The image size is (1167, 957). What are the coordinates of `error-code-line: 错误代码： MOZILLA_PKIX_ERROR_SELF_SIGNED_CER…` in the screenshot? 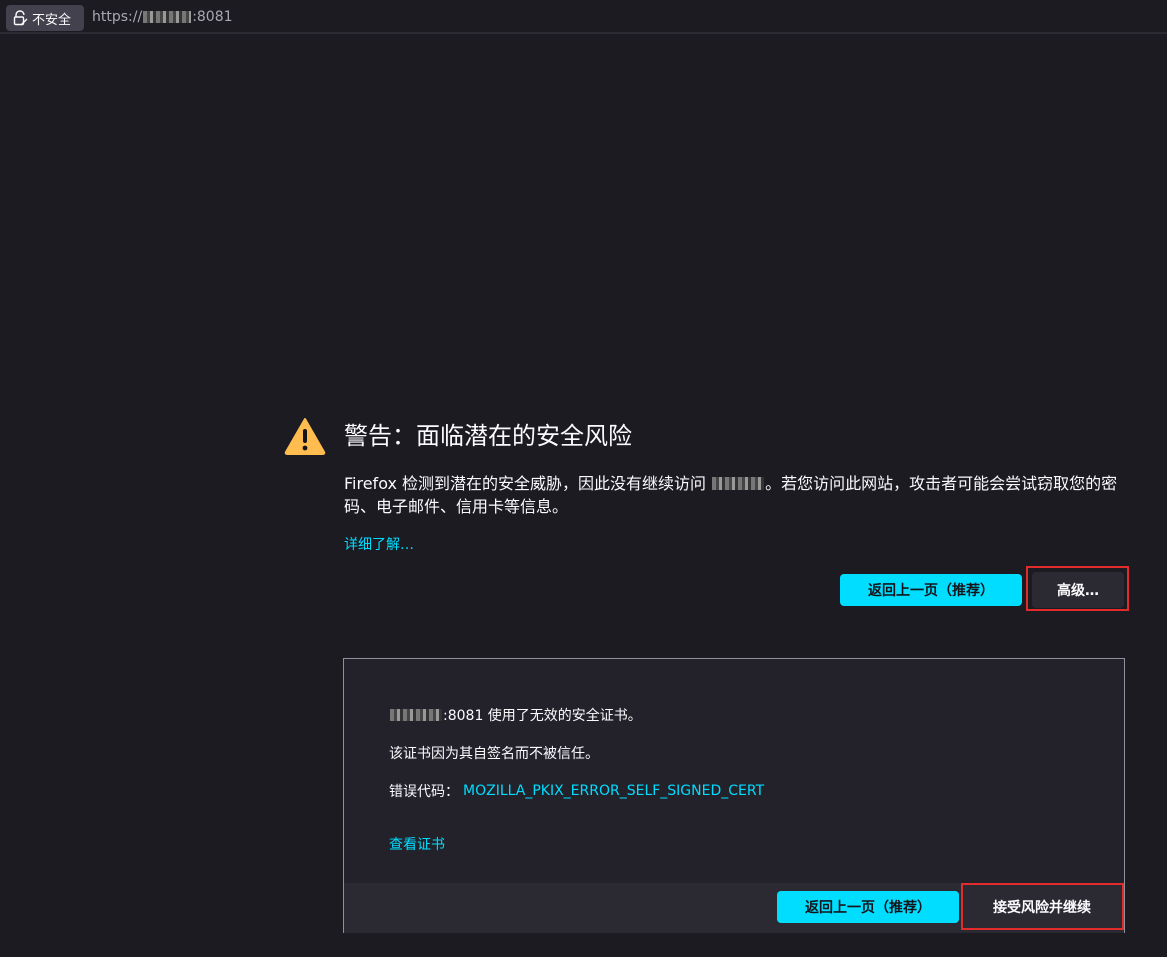 It's located at (576, 791).